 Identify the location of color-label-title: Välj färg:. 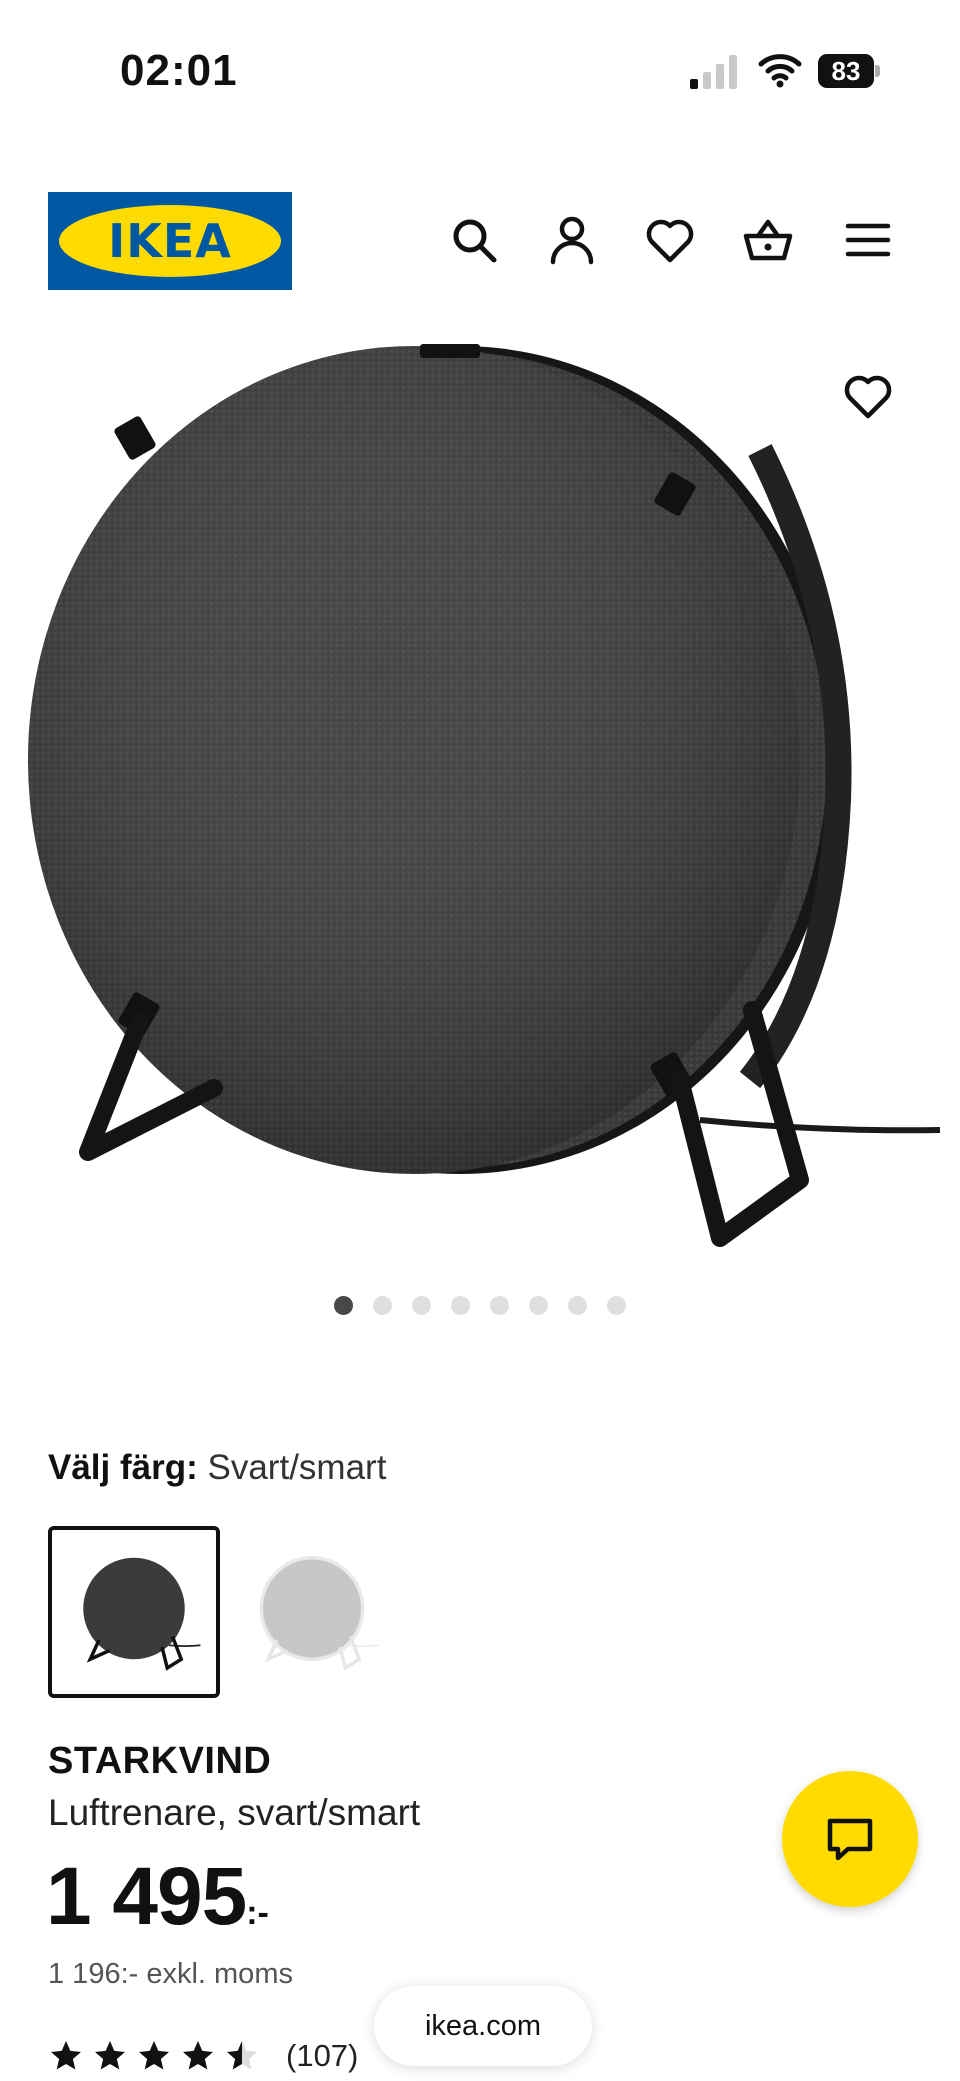
(123, 1467).